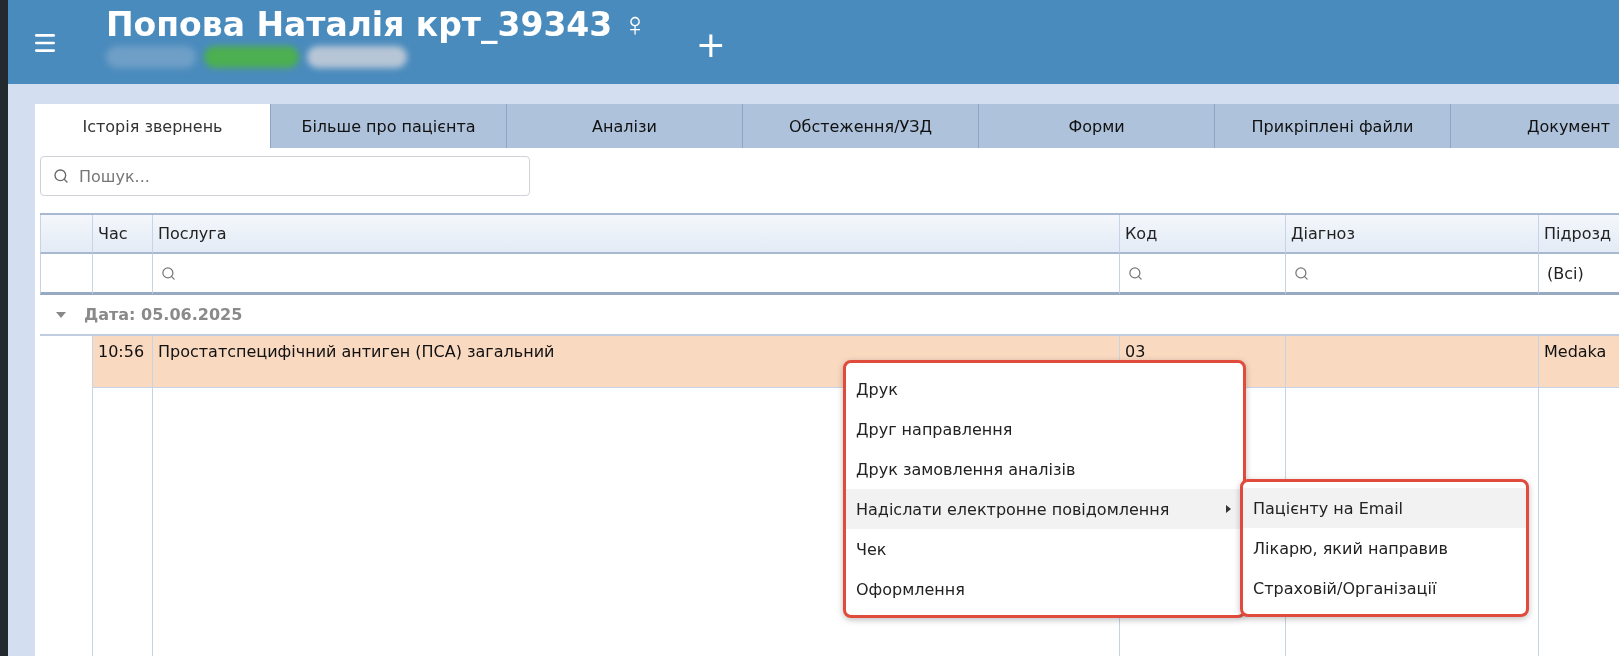  What do you see at coordinates (122, 234) in the screenshot?
I see `column-header: Час` at bounding box center [122, 234].